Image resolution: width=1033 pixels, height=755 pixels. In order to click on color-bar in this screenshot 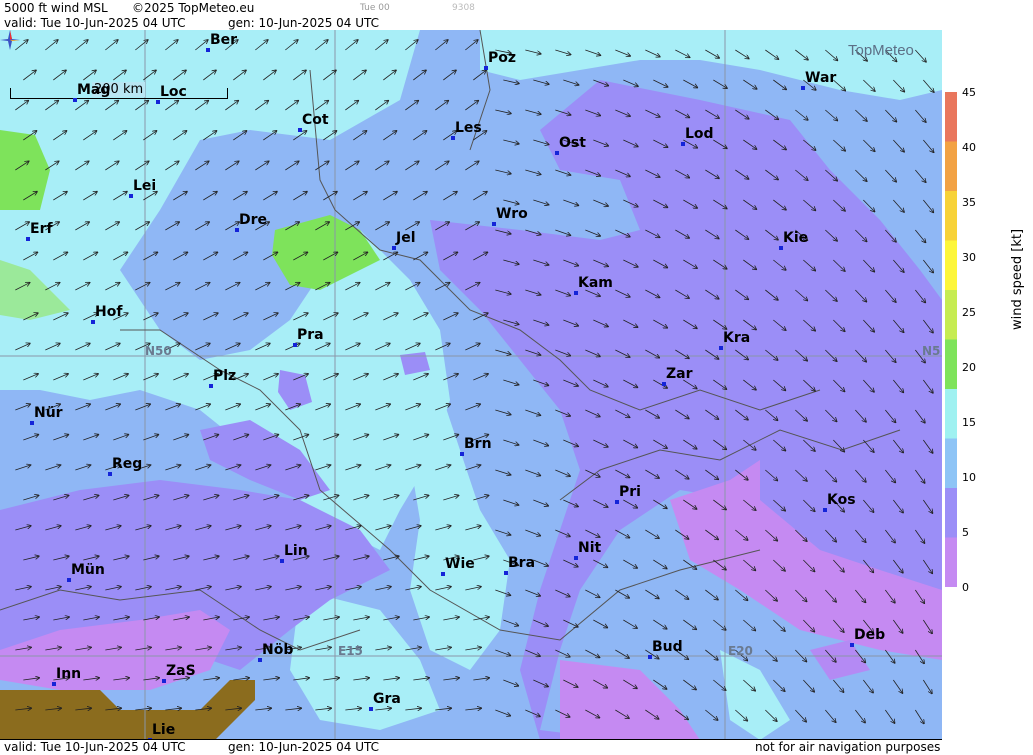, I will do `click(951, 339)`.